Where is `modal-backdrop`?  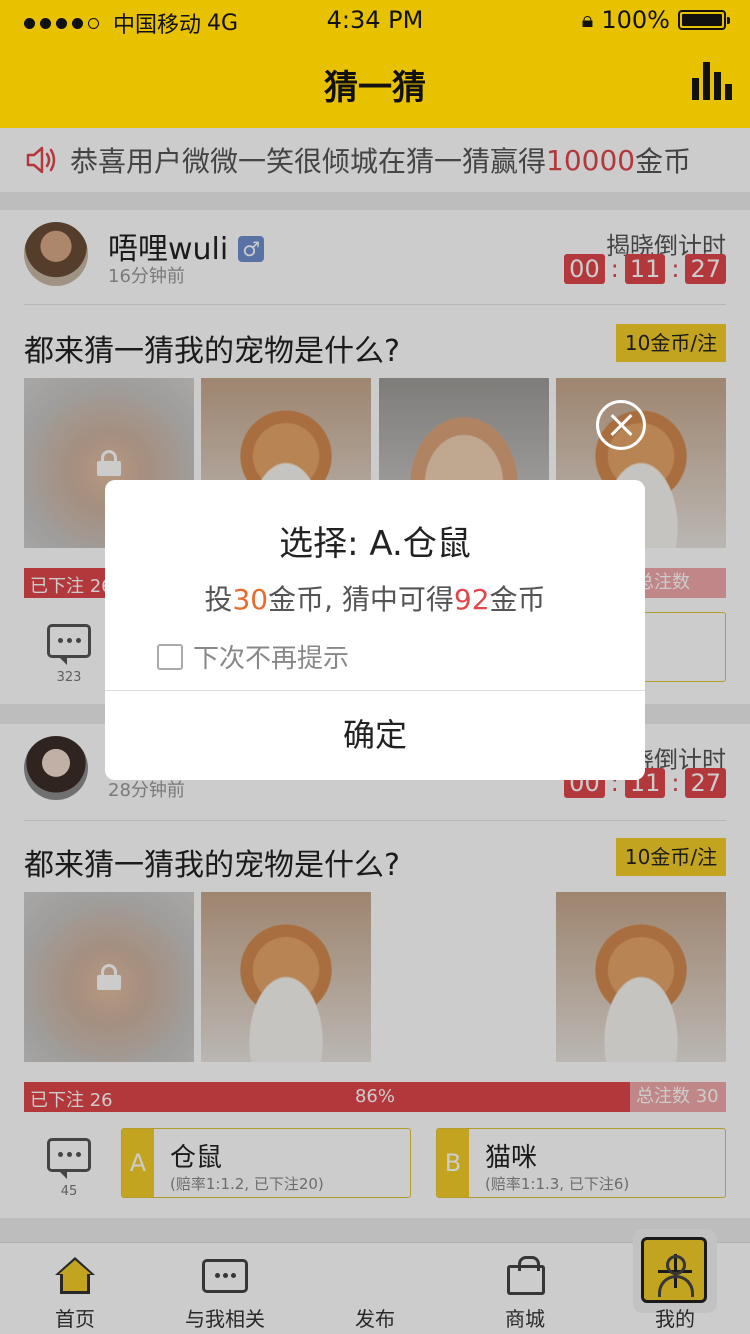 modal-backdrop is located at coordinates (375, 1288).